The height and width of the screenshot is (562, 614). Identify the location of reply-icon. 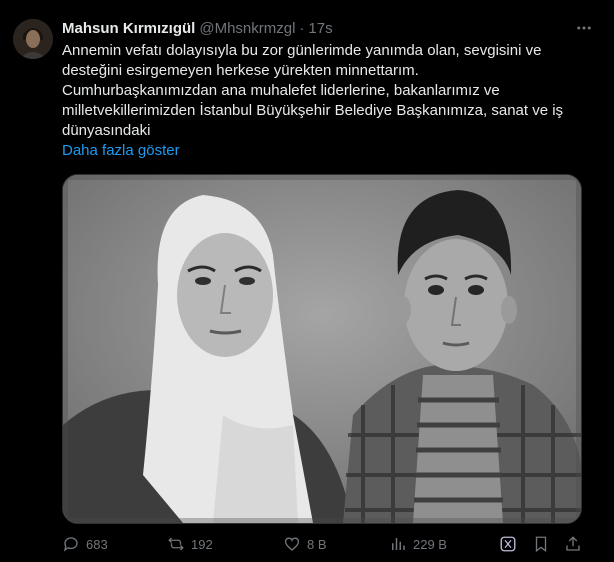
(71, 544).